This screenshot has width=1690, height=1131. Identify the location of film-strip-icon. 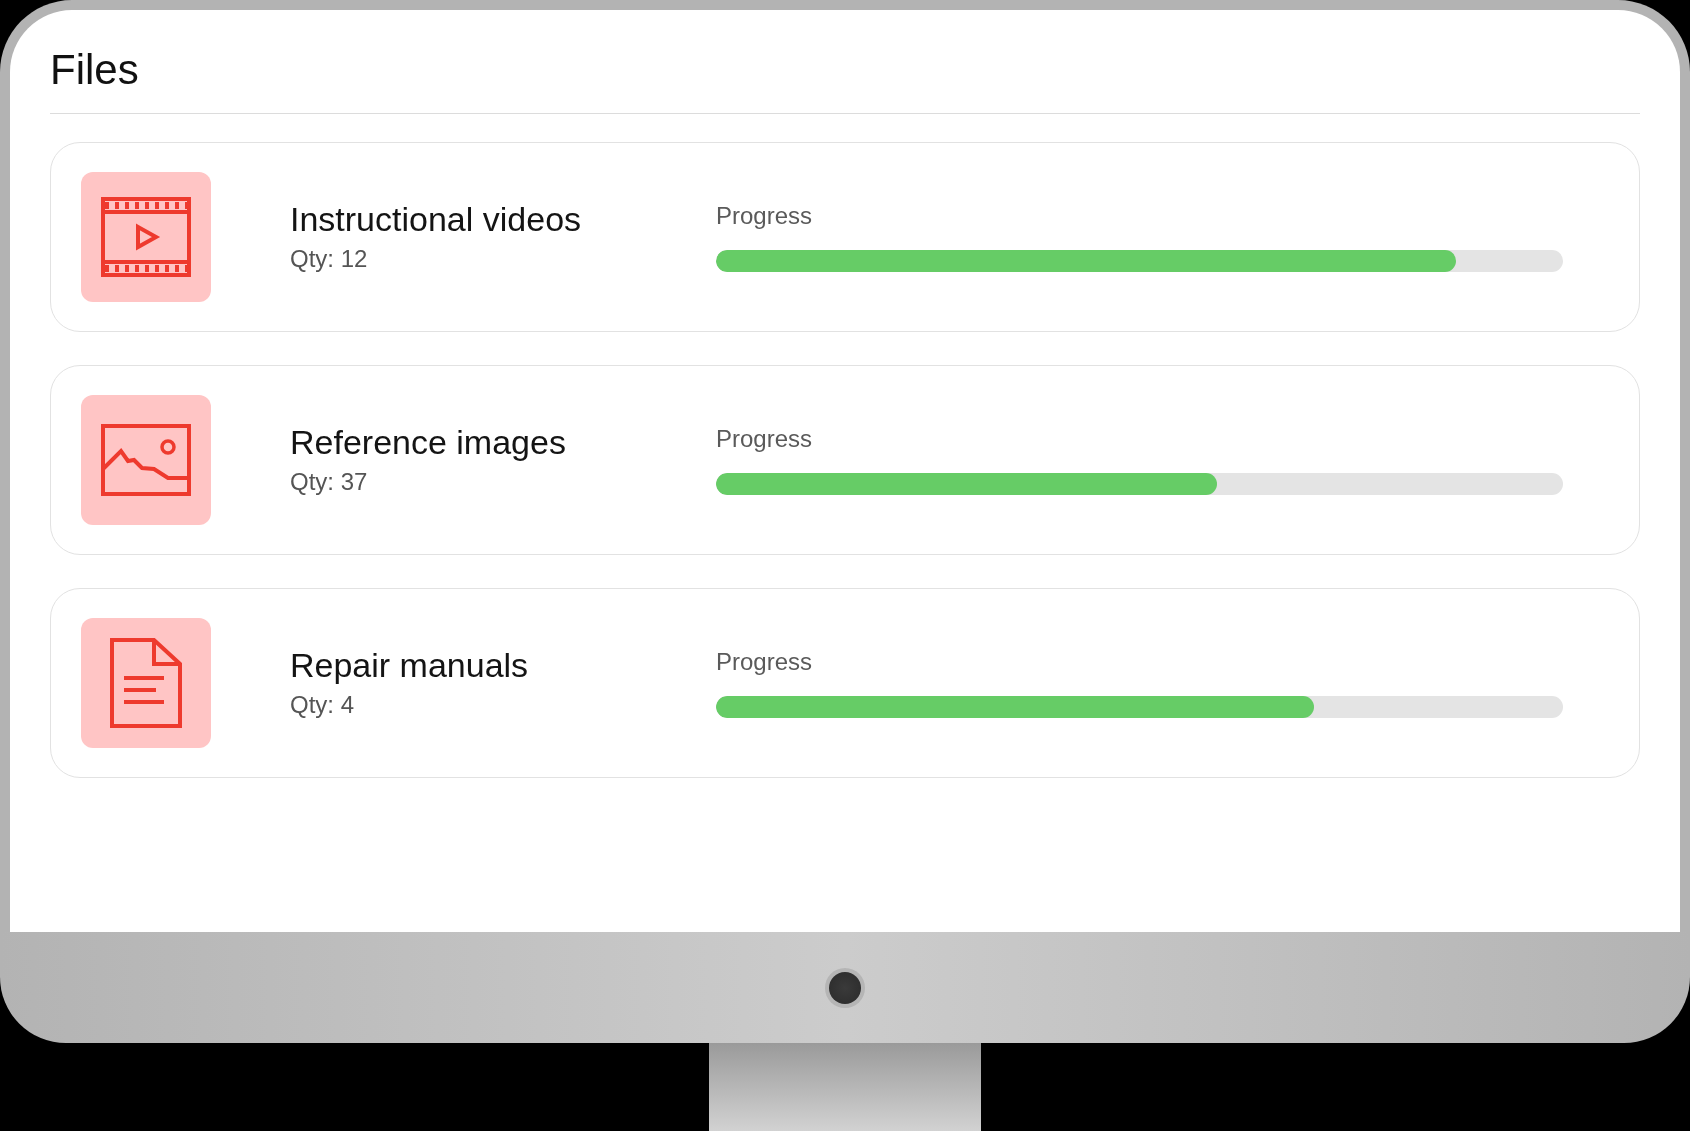
(146, 237).